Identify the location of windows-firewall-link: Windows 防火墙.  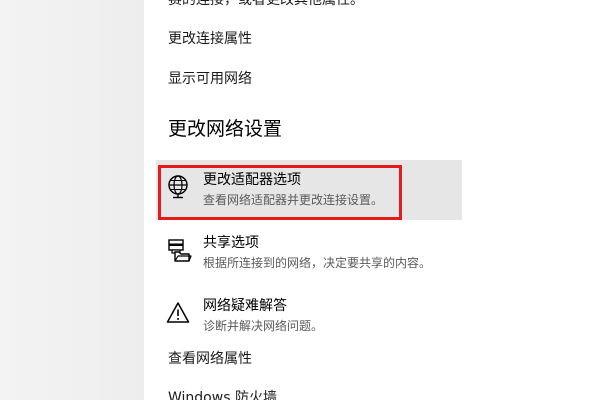
(222, 394).